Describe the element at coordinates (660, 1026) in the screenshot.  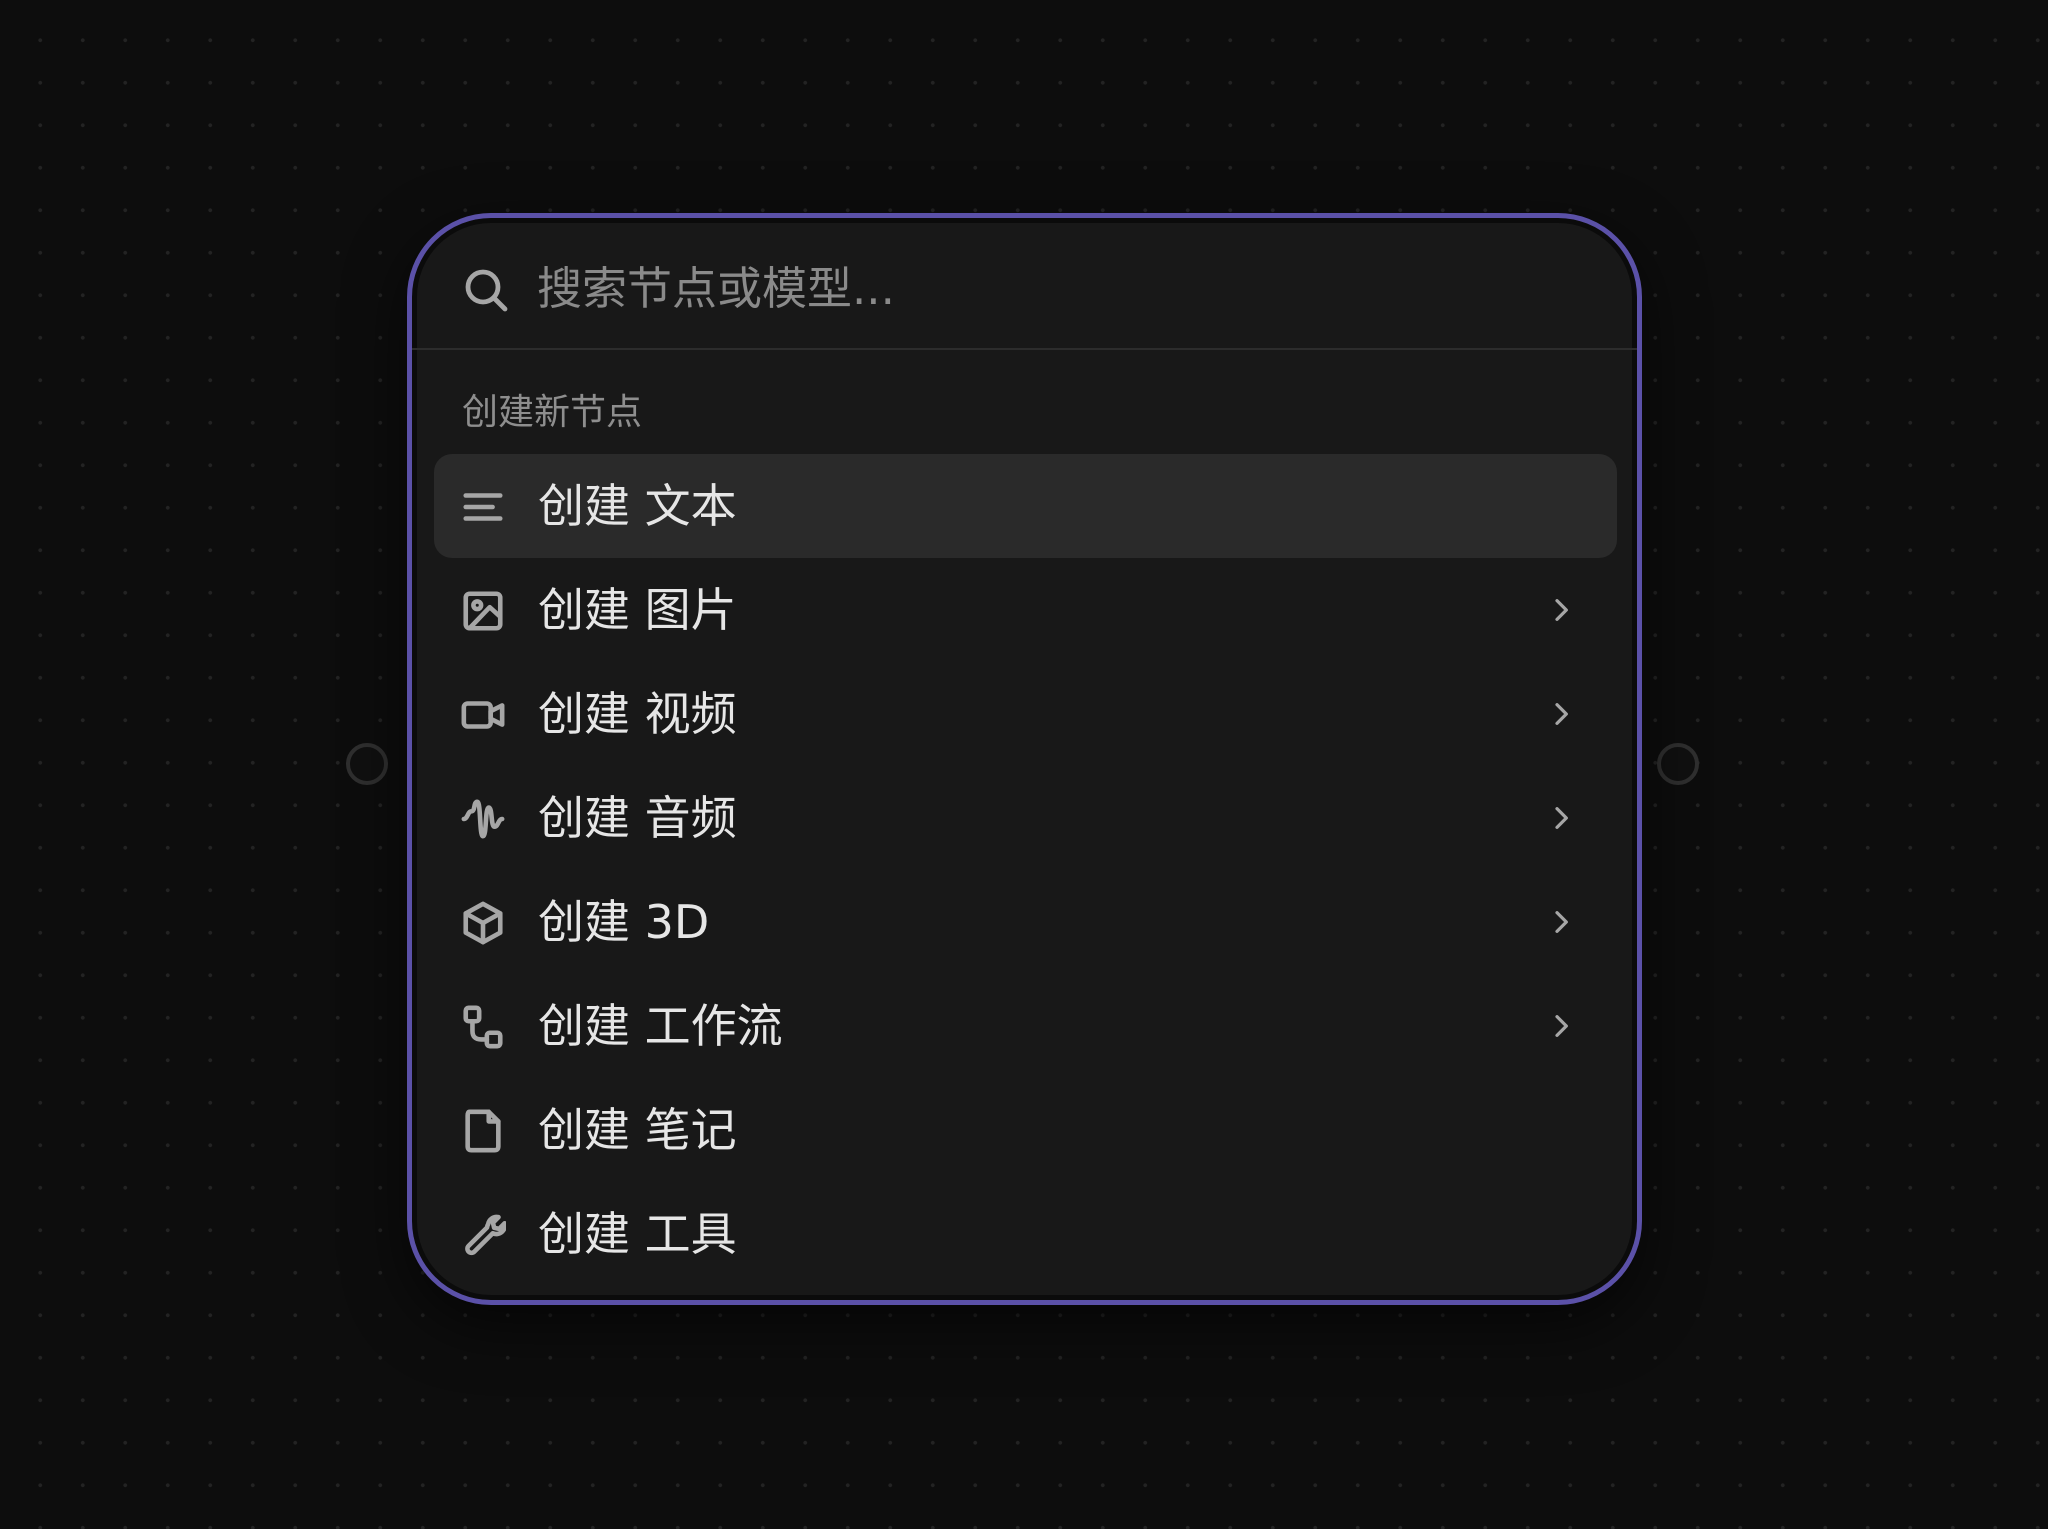
I see `menu-item-label: 创建 工作流` at that location.